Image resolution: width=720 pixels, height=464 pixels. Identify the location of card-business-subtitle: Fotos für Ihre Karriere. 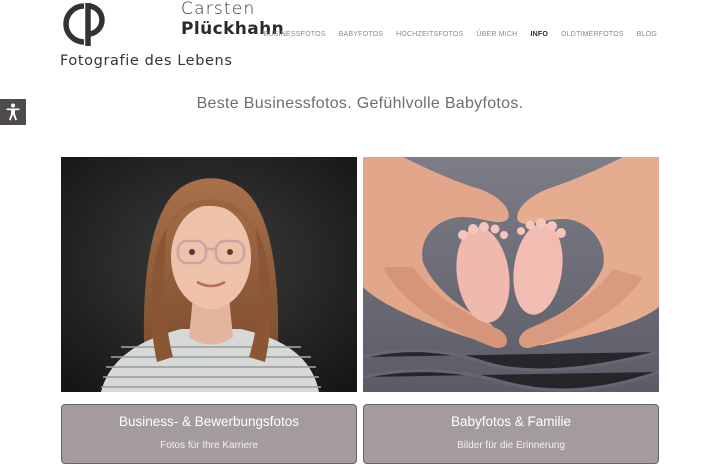
(209, 445).